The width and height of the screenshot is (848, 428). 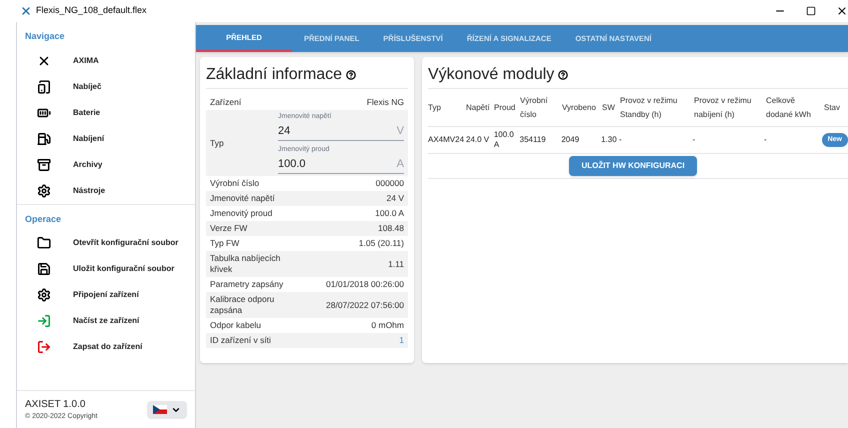 What do you see at coordinates (390, 183) in the screenshot?
I see `row-value: 000000` at bounding box center [390, 183].